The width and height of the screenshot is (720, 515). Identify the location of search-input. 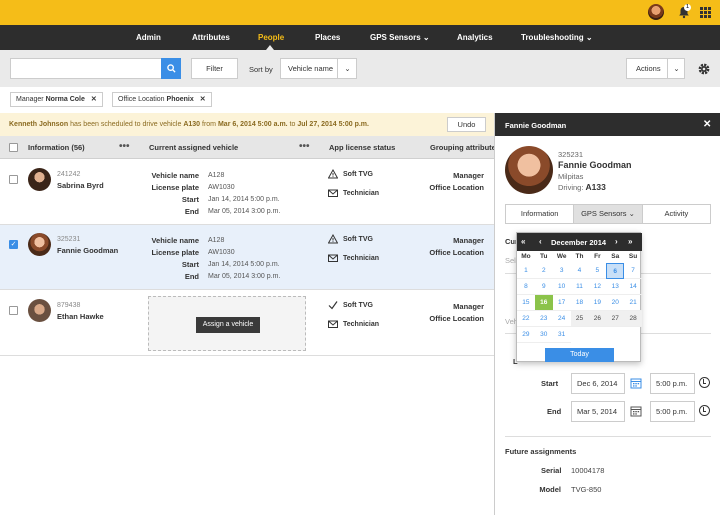
(85, 68).